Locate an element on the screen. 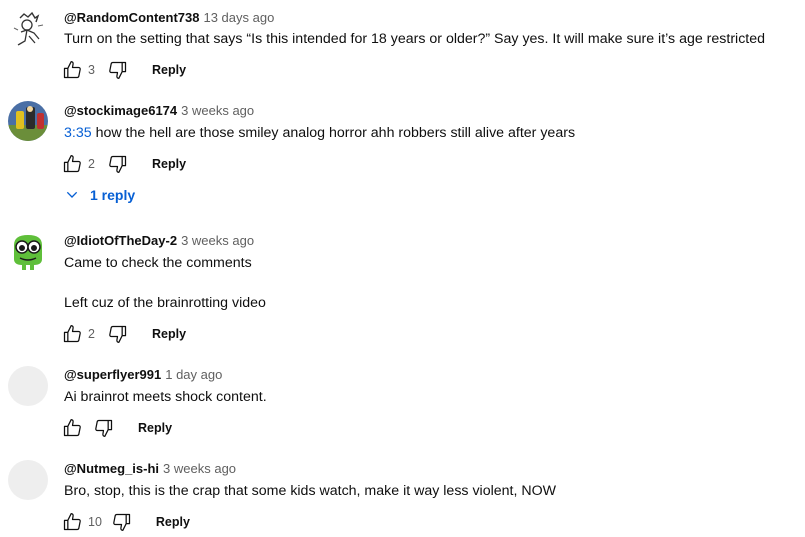  author-name: @RandomContent738 is located at coordinates (131, 17).